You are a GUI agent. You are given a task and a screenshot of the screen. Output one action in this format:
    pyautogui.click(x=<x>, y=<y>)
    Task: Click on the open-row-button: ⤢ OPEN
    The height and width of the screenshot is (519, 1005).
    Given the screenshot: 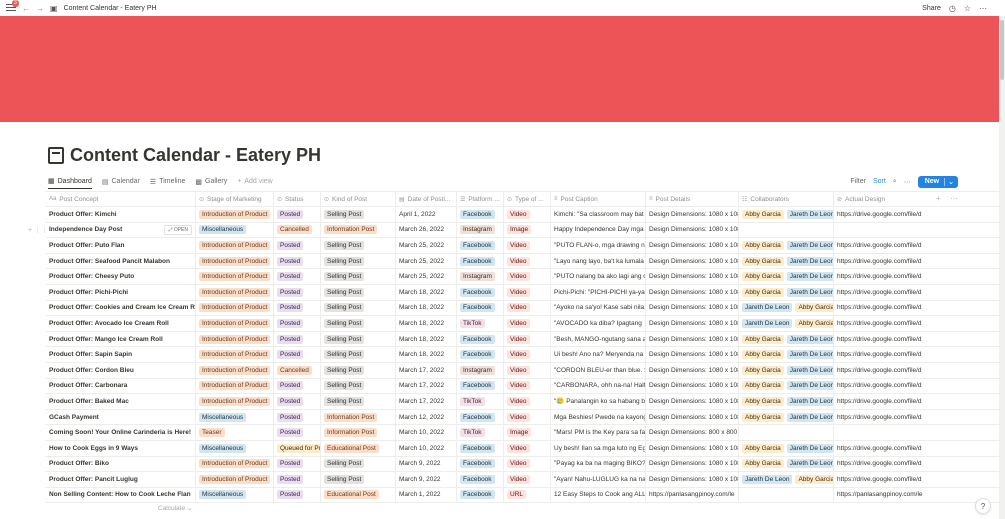 What is the action you would take?
    pyautogui.click(x=178, y=229)
    